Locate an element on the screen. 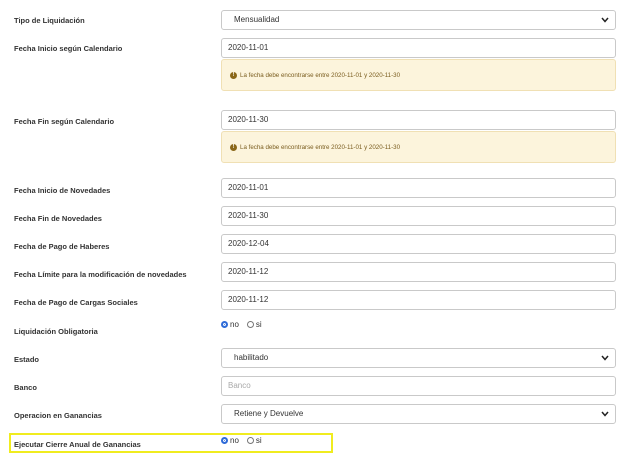  label-fecha-inicio-novedades: Fecha Inicio de Novedades is located at coordinates (62, 190).